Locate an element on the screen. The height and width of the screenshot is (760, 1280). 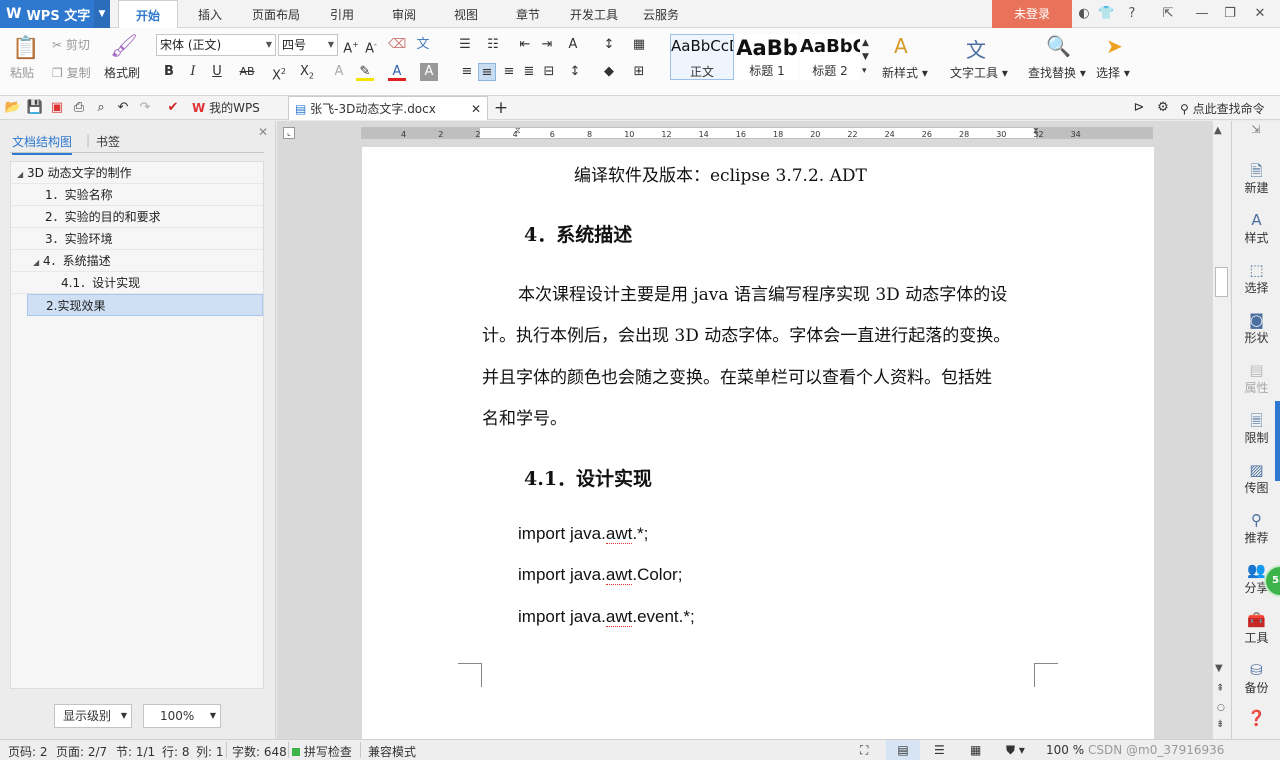
status-page-number: 页码: 2 is located at coordinates (28, 751).